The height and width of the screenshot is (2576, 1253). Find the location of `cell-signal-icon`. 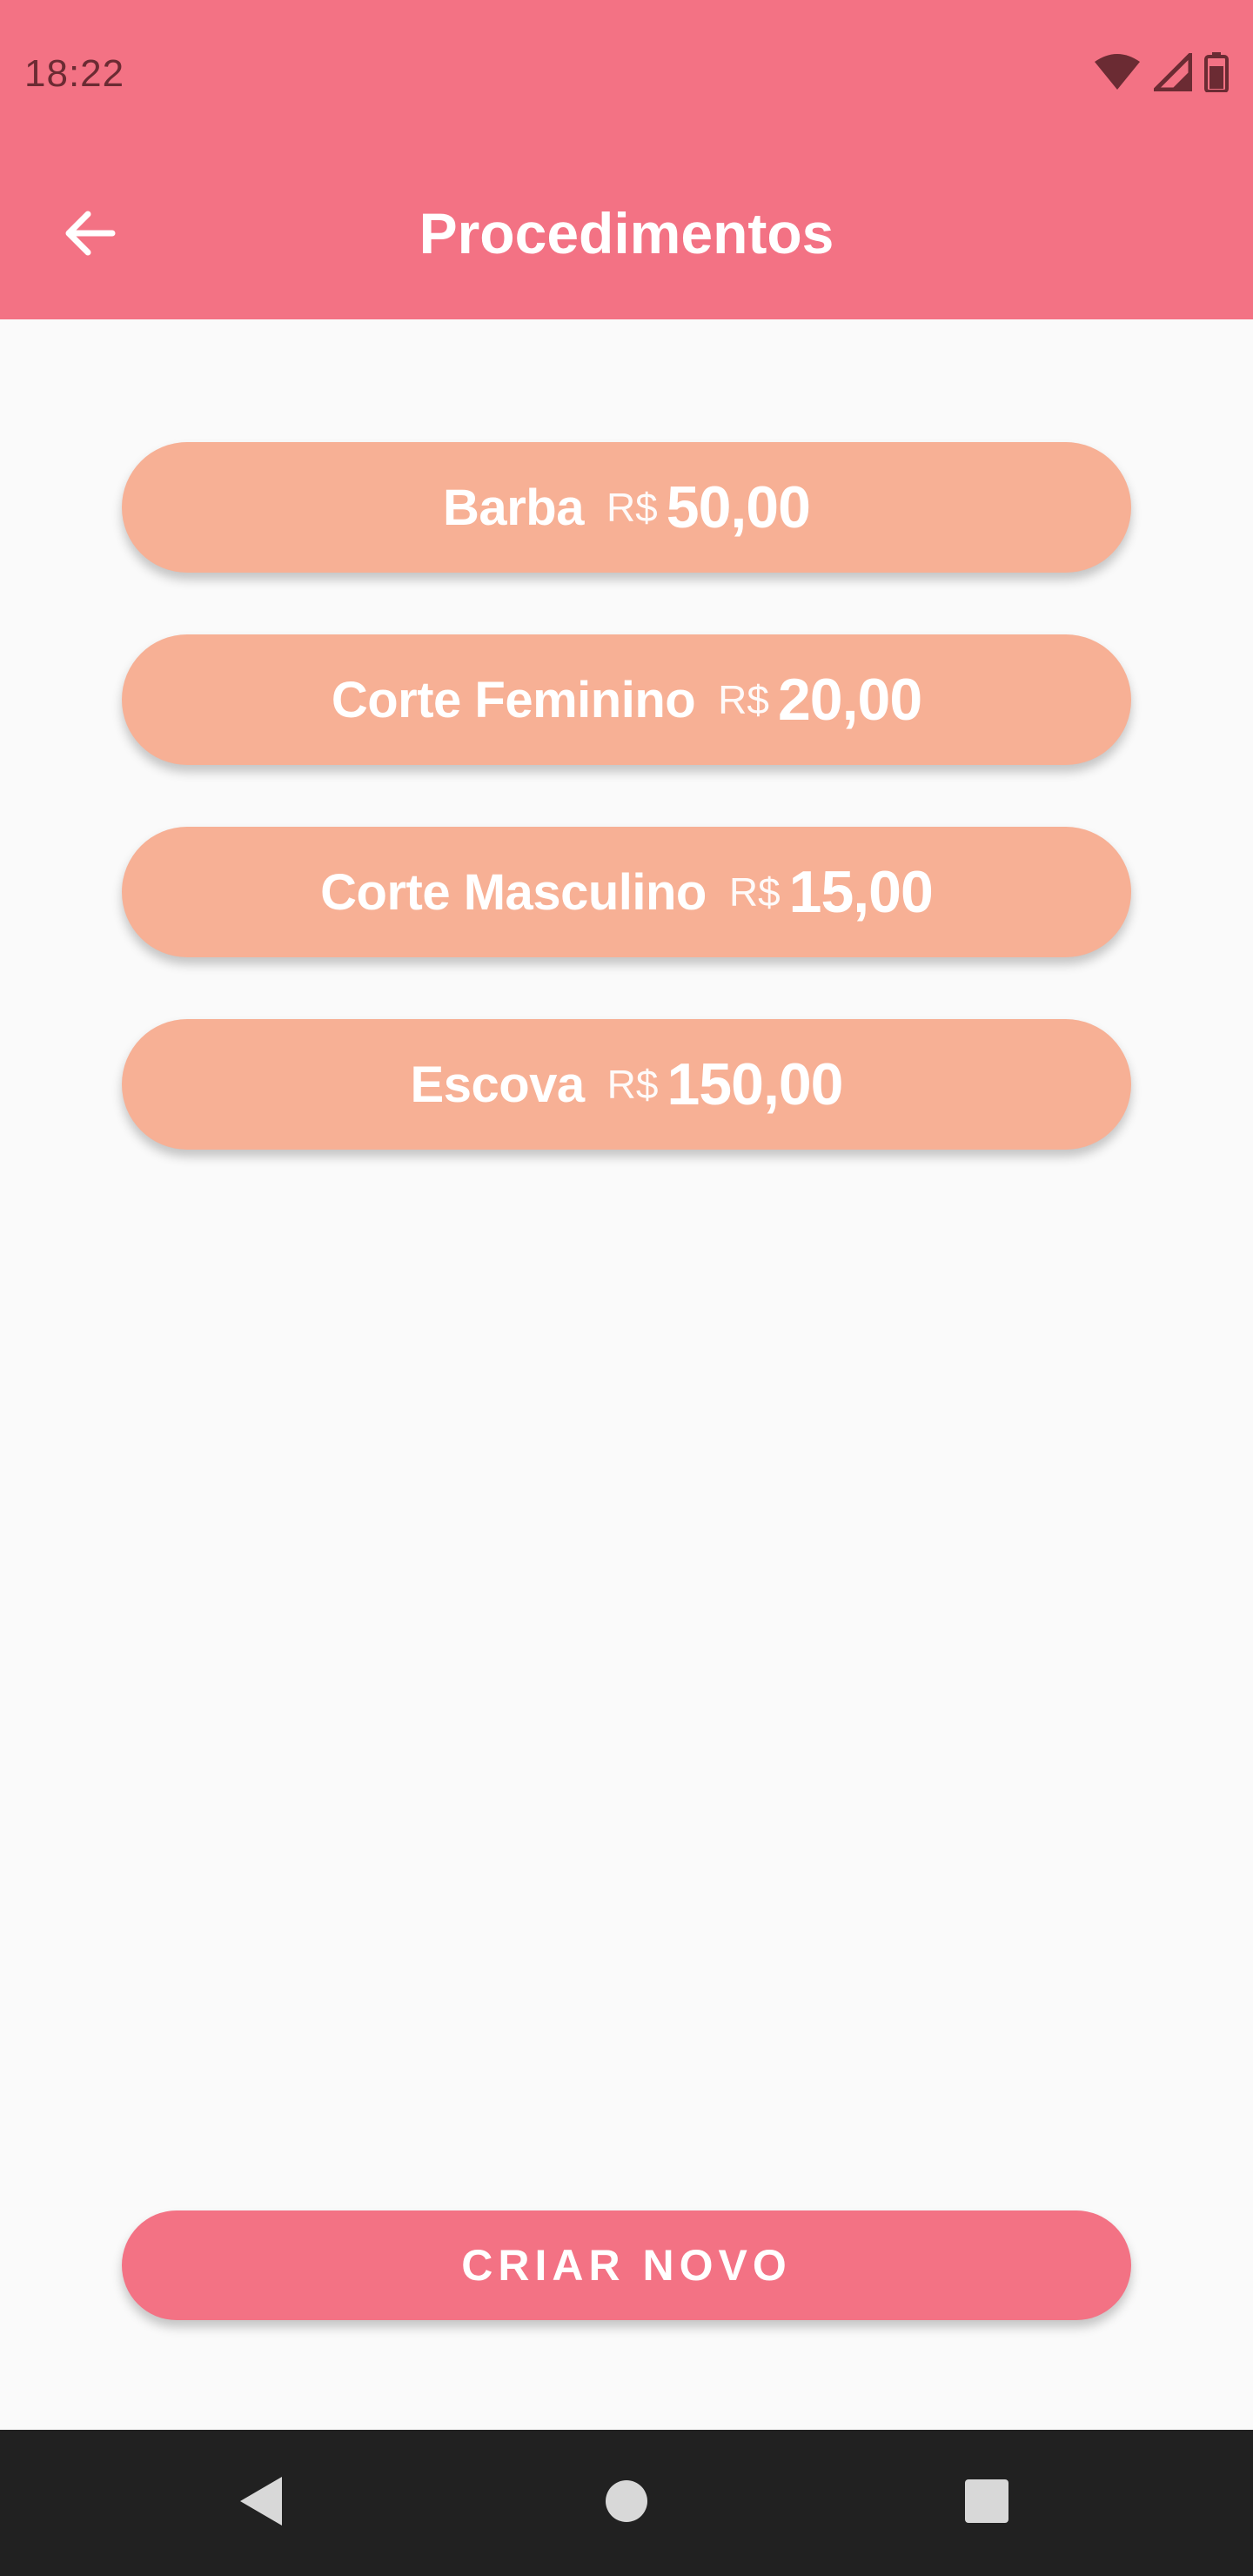

cell-signal-icon is located at coordinates (1171, 72).